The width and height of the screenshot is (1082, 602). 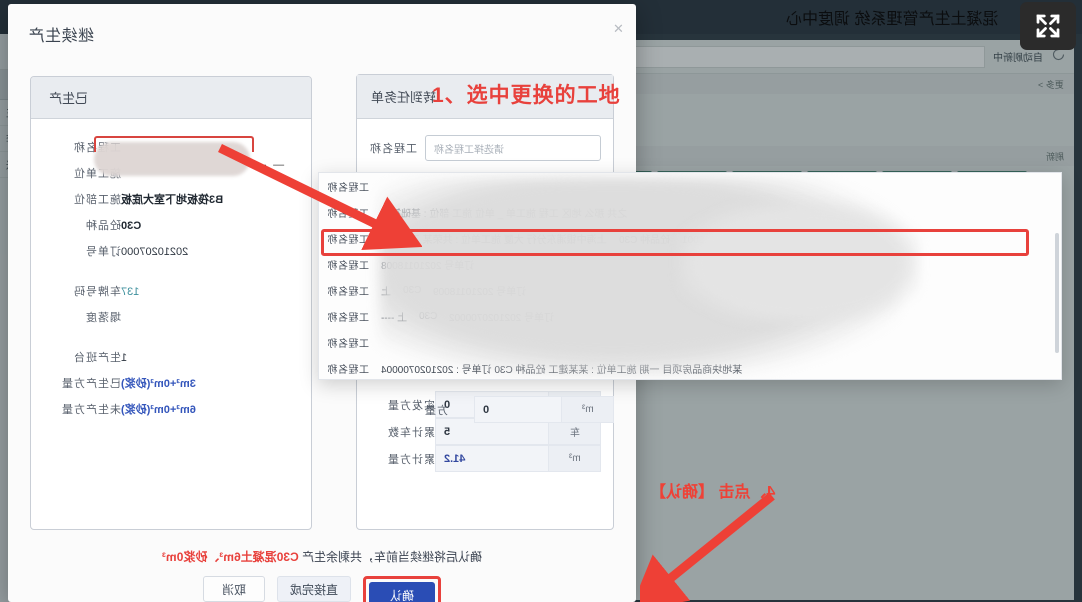 What do you see at coordinates (618, 28) in the screenshot?
I see `close-icon: ✕` at bounding box center [618, 28].